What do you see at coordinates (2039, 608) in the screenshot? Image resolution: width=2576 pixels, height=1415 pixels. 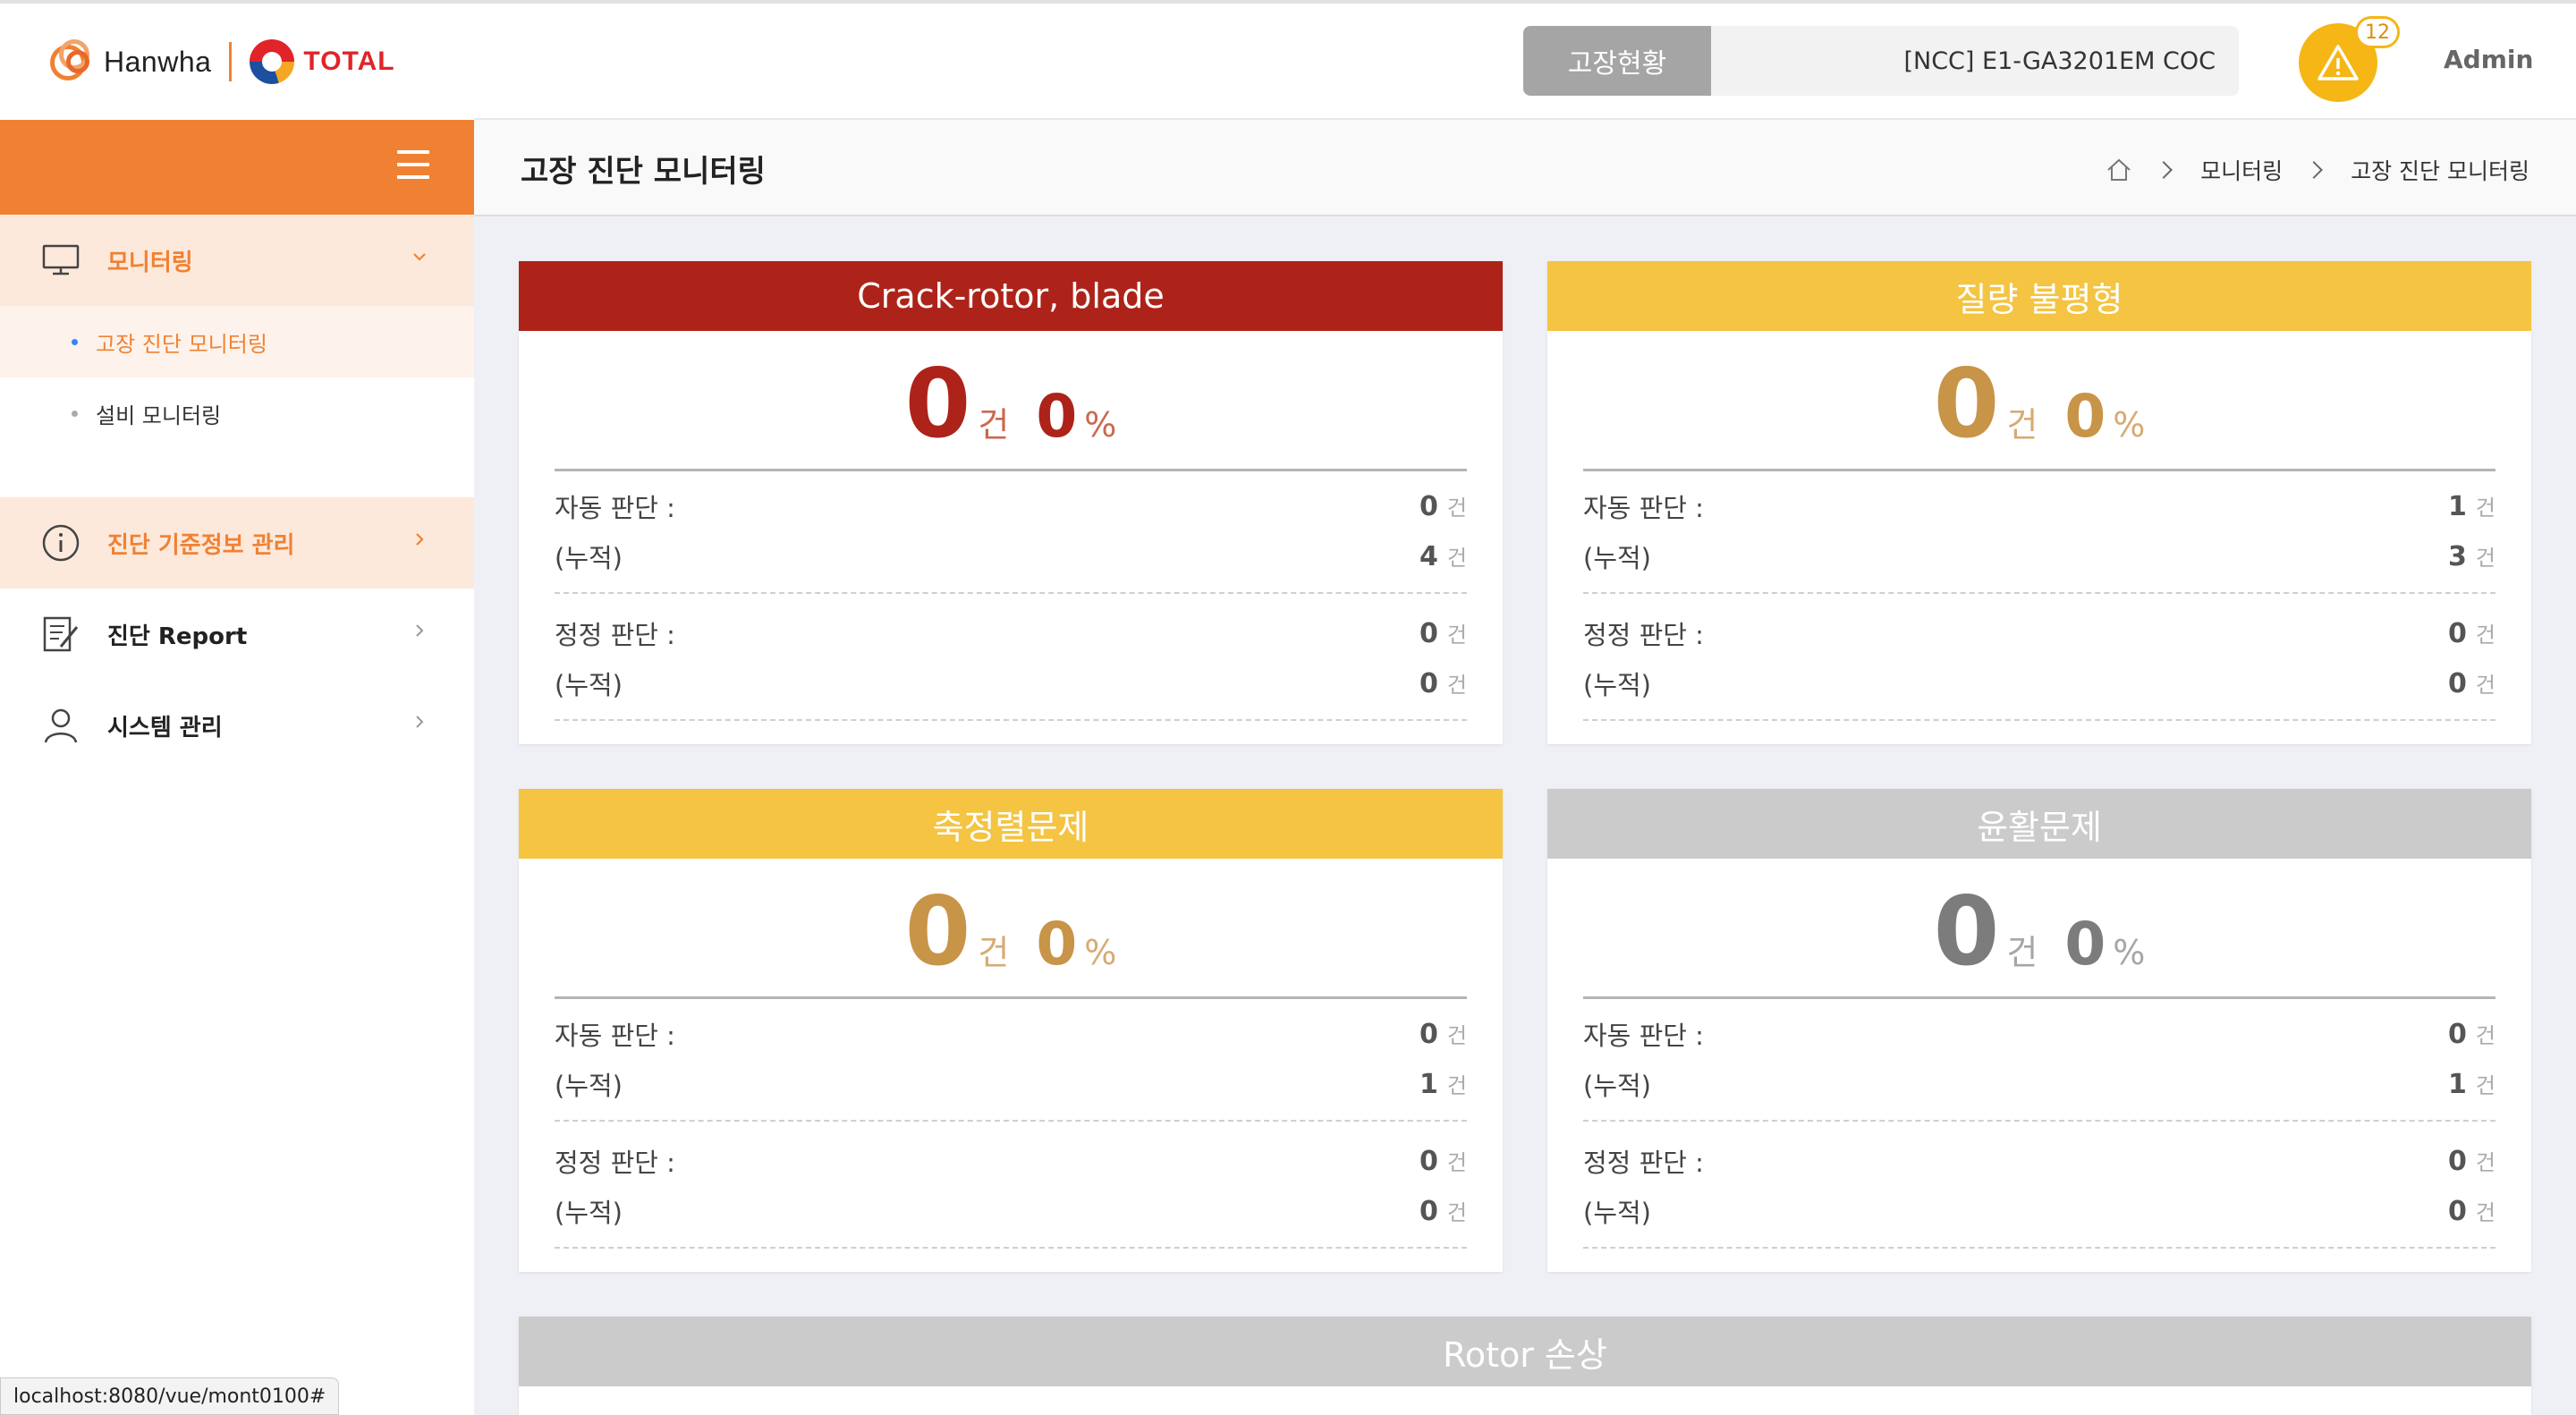 I see `judgment-rows: 자동 판단 :1건 (누적) 3 건 정정 판단 :0건 (누적) 0 건` at bounding box center [2039, 608].